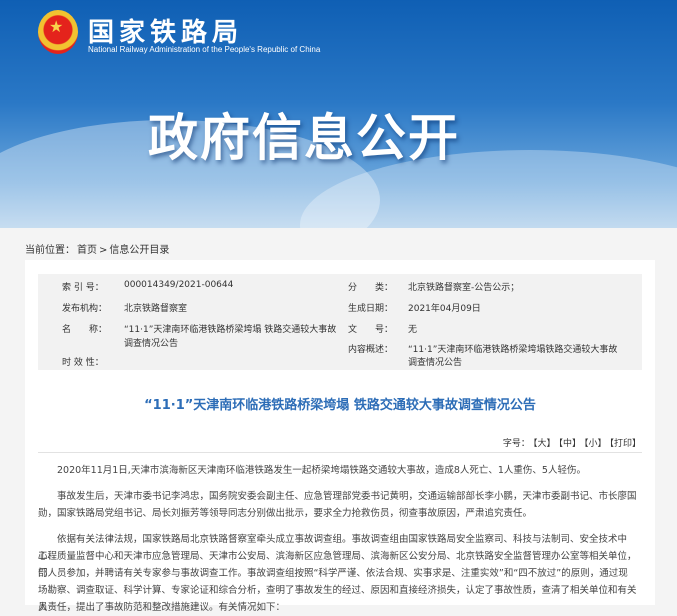  I want to click on docno-label: 文 号：, so click(371, 330).